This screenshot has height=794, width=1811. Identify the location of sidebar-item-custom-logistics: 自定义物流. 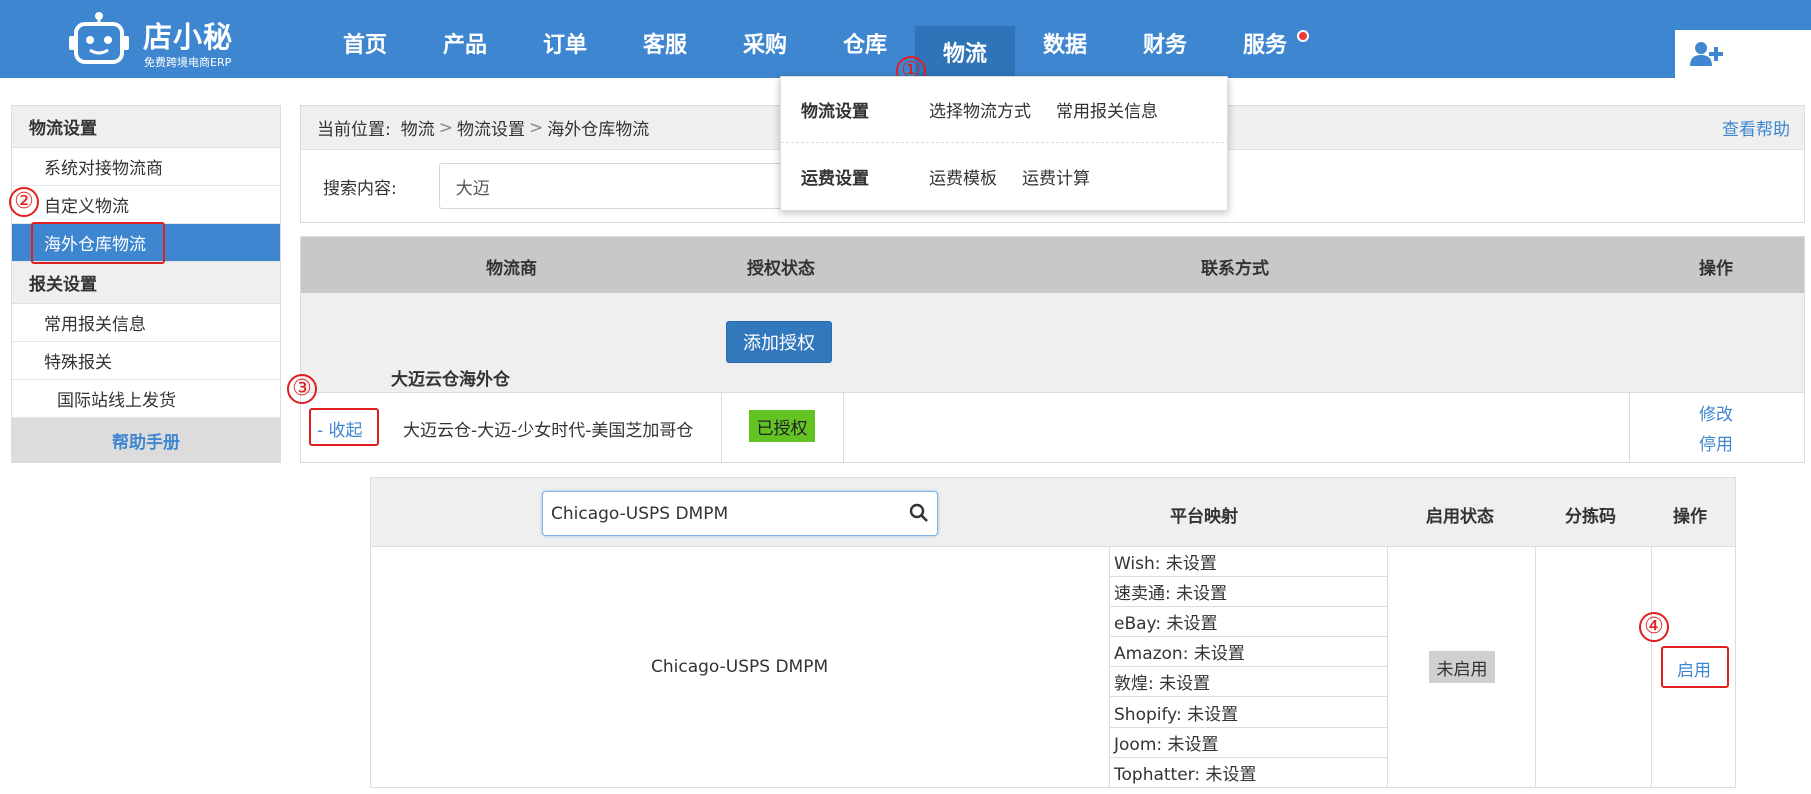
(146, 205).